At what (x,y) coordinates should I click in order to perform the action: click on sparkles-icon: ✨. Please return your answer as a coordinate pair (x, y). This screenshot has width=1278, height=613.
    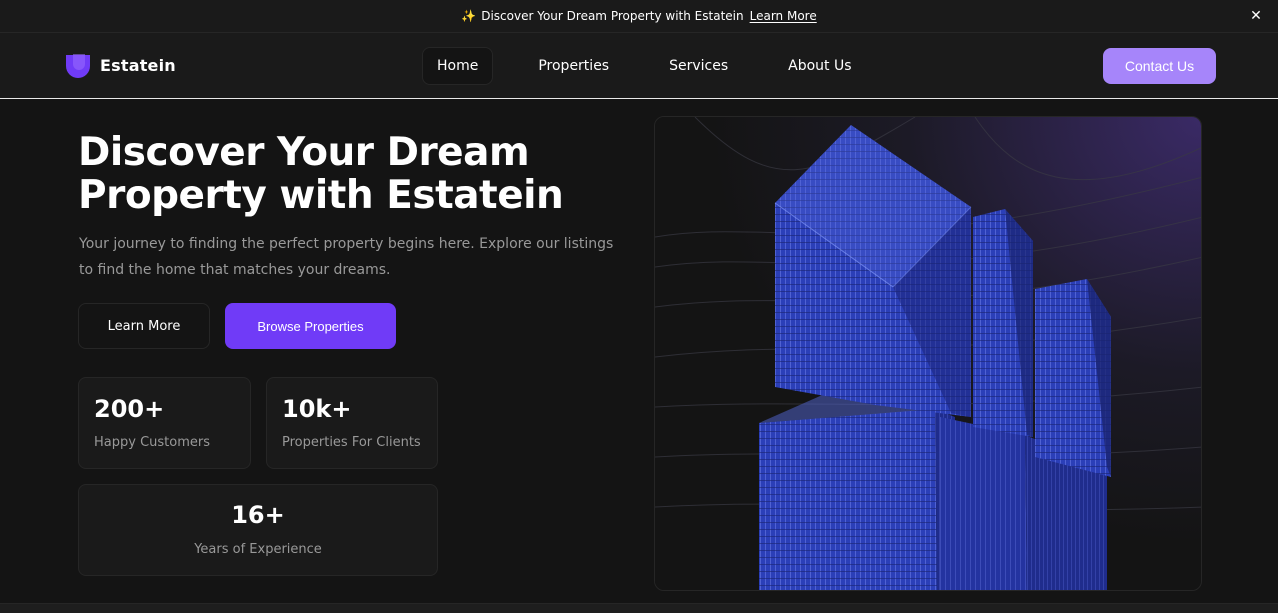
    Looking at the image, I should click on (469, 16).